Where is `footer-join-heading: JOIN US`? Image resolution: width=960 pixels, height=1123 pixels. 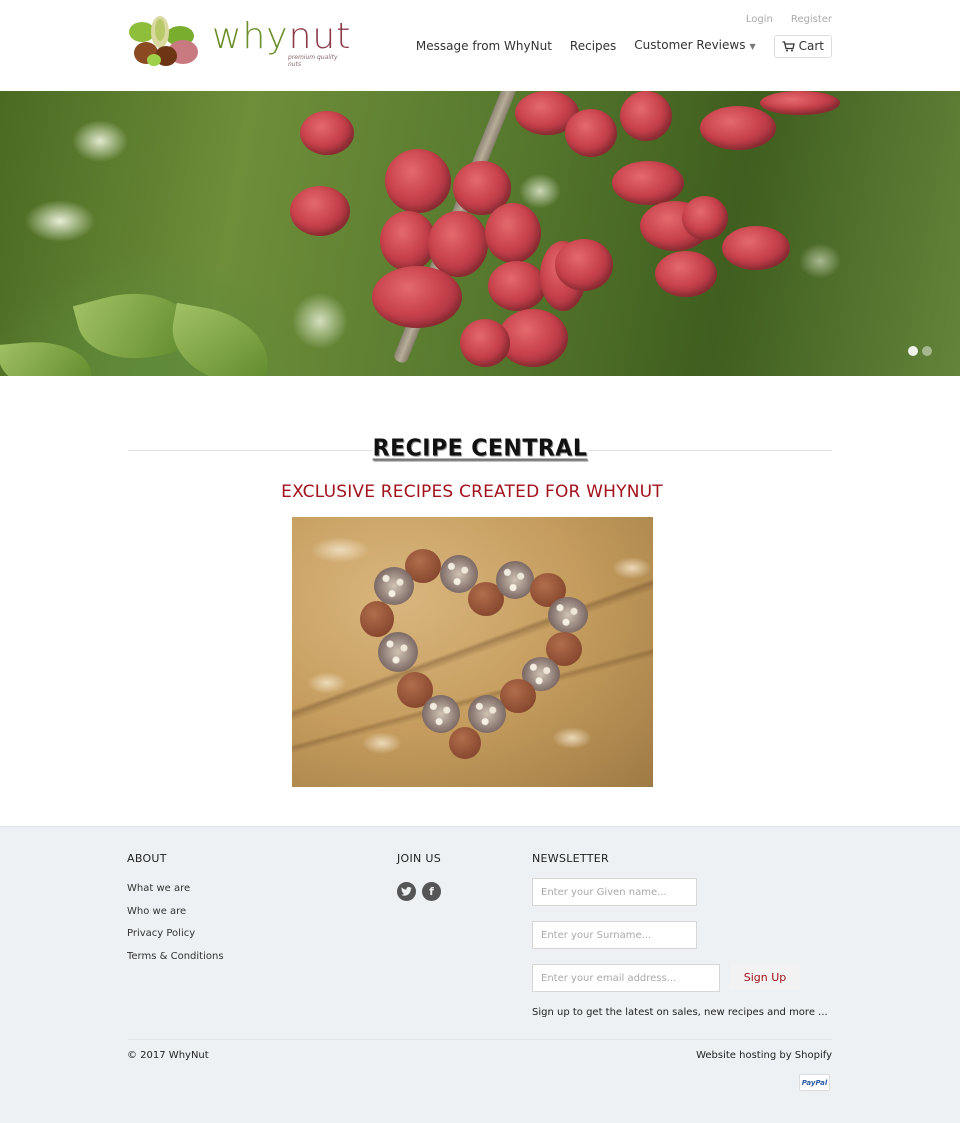
footer-join-heading: JOIN US is located at coordinates (419, 858).